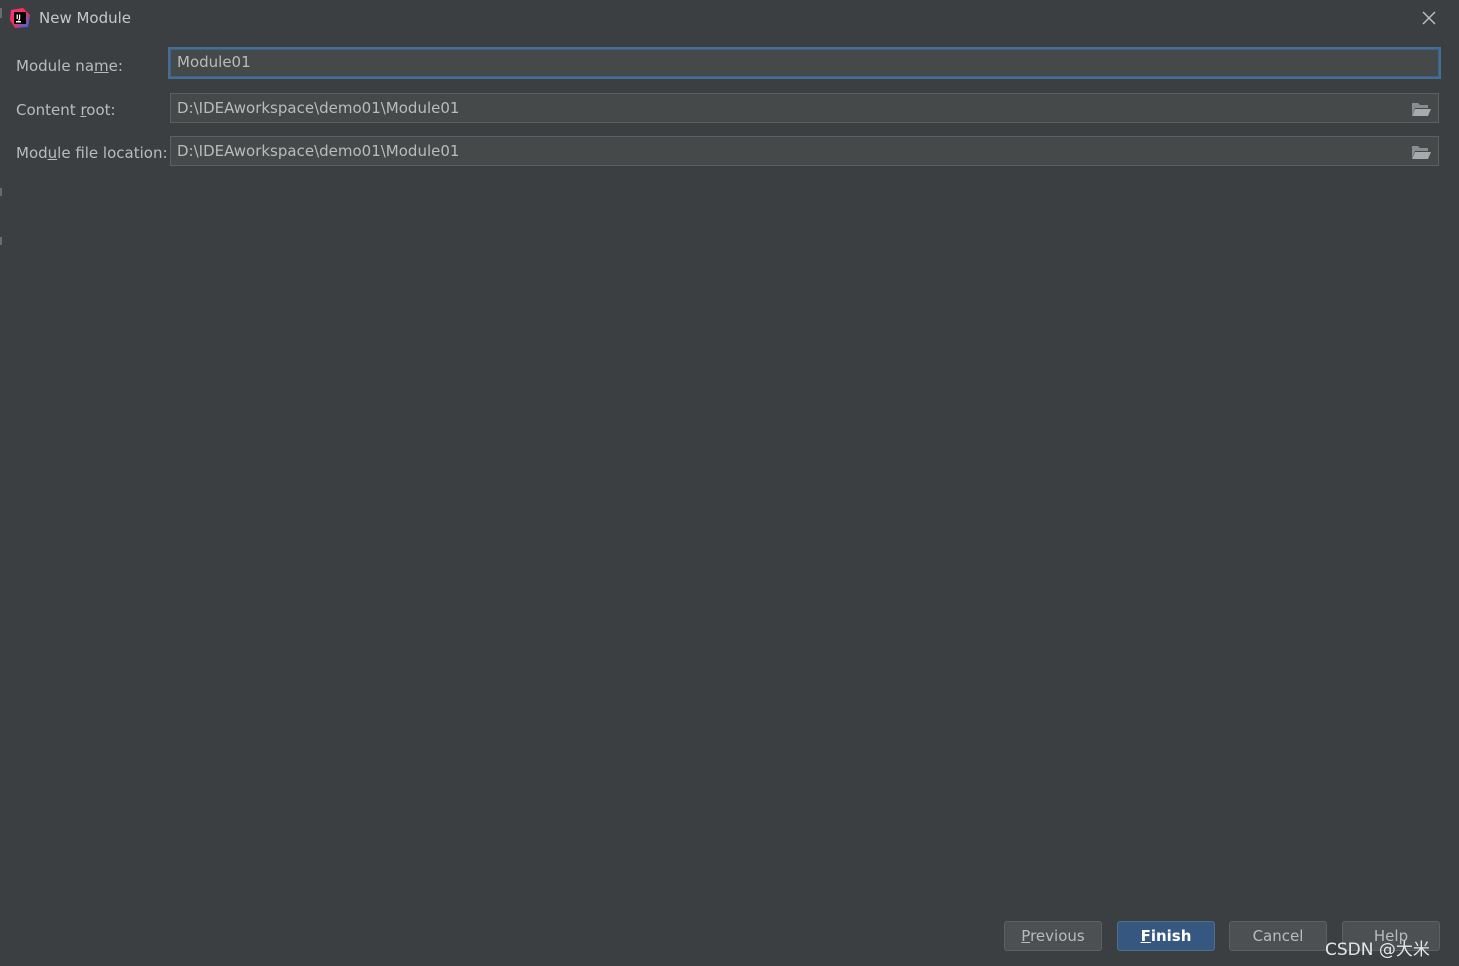  I want to click on cancel-button: Cancel, so click(1278, 936).